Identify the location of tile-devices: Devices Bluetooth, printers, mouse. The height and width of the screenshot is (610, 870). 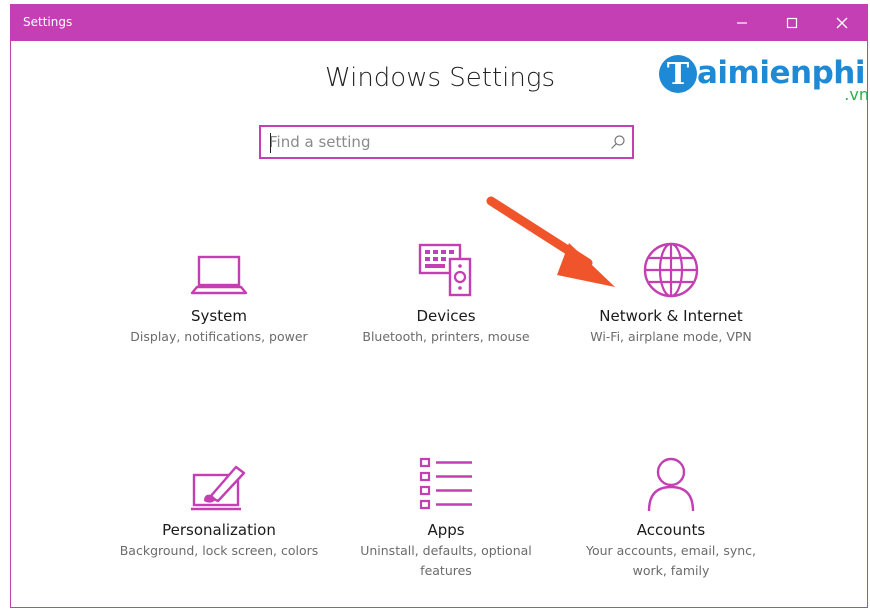
(446, 292).